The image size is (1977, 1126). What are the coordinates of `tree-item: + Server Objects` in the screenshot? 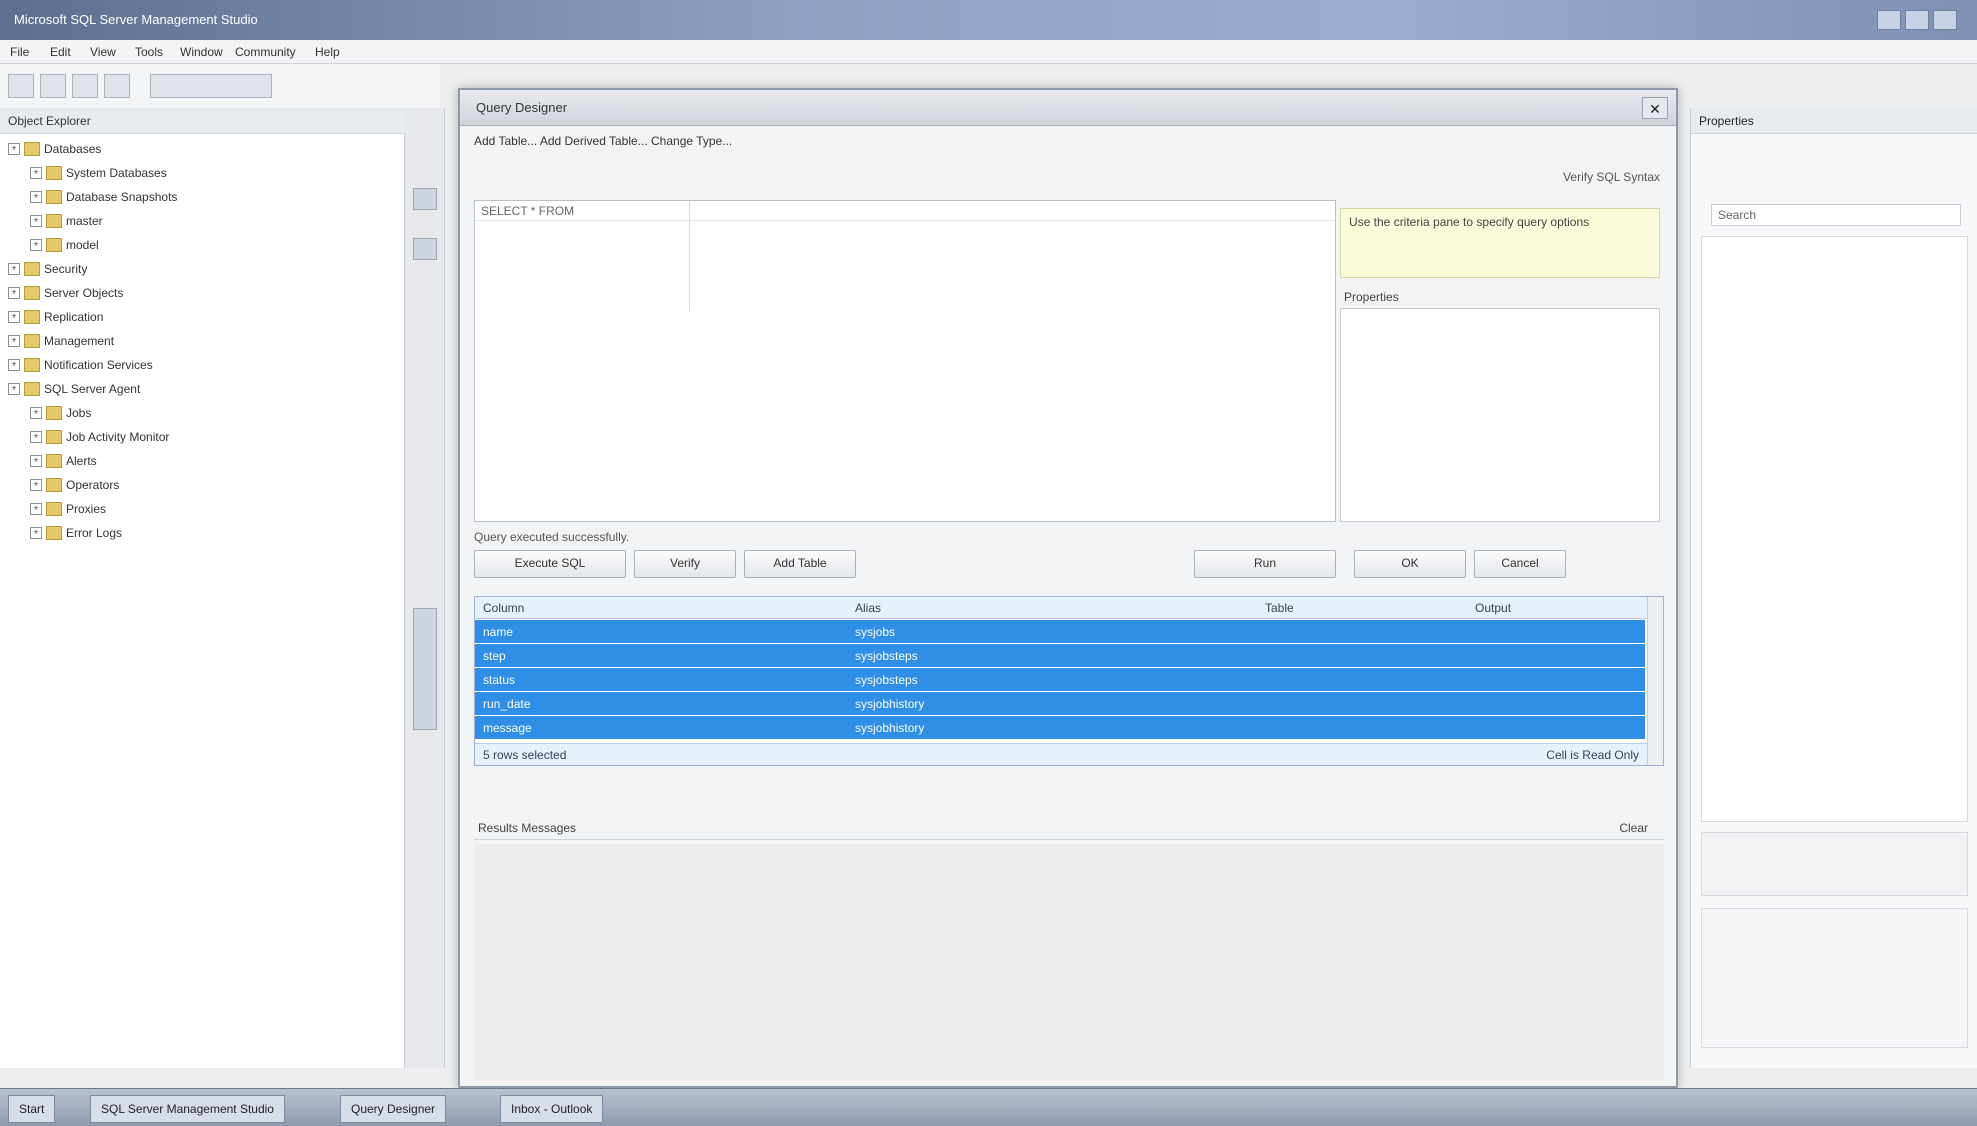 It's located at (200, 293).